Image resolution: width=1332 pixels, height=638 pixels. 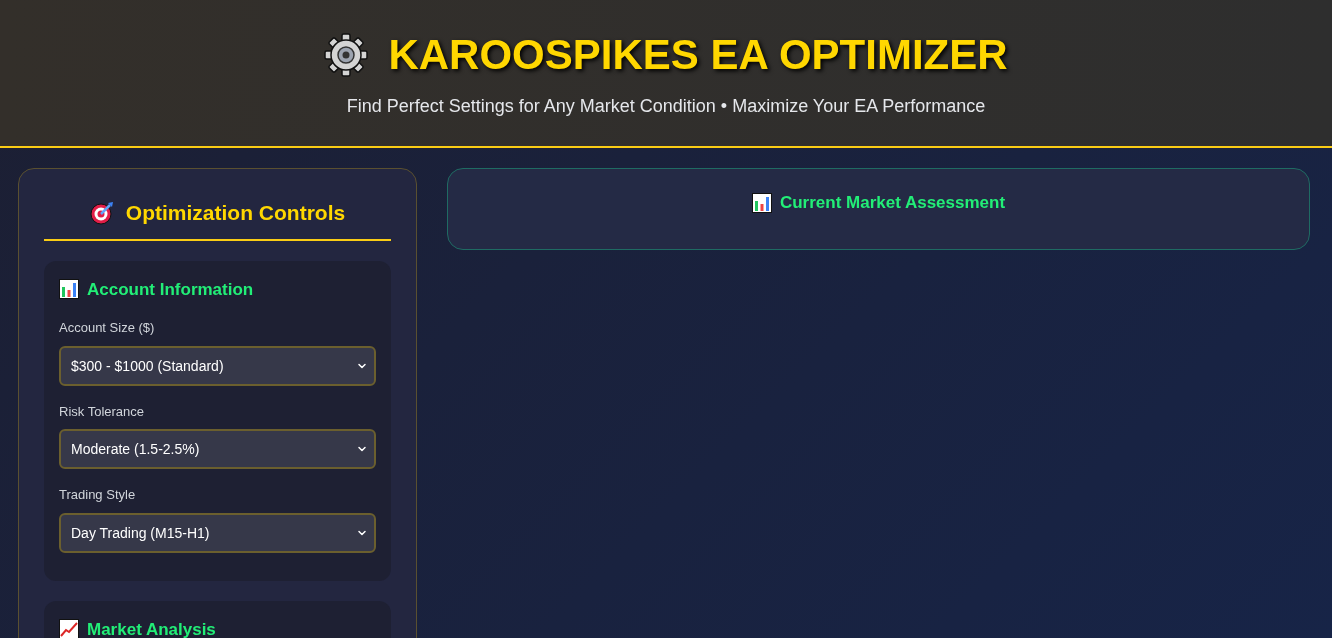 What do you see at coordinates (217, 449) in the screenshot?
I see `dropdown: Moderate (1.5-2.5%)` at bounding box center [217, 449].